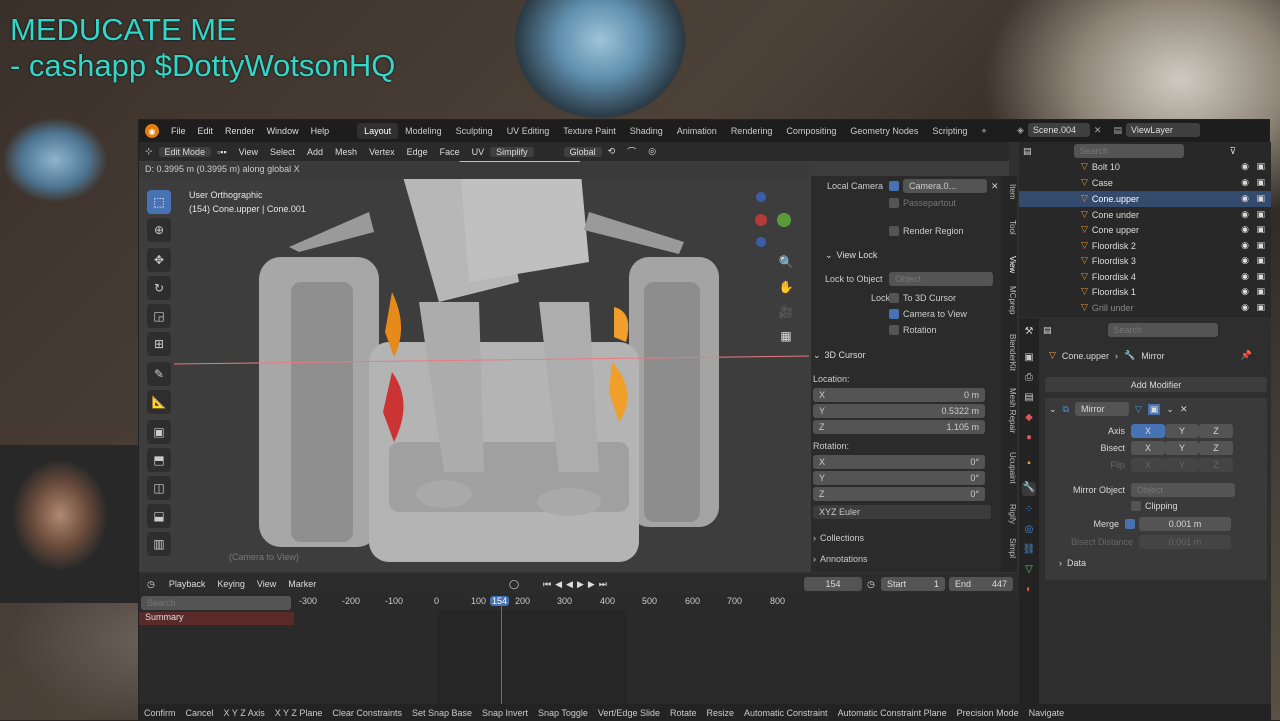 This screenshot has height=721, width=1280. What do you see at coordinates (1029, 359) in the screenshot?
I see `render-tab-icon: ▣` at bounding box center [1029, 359].